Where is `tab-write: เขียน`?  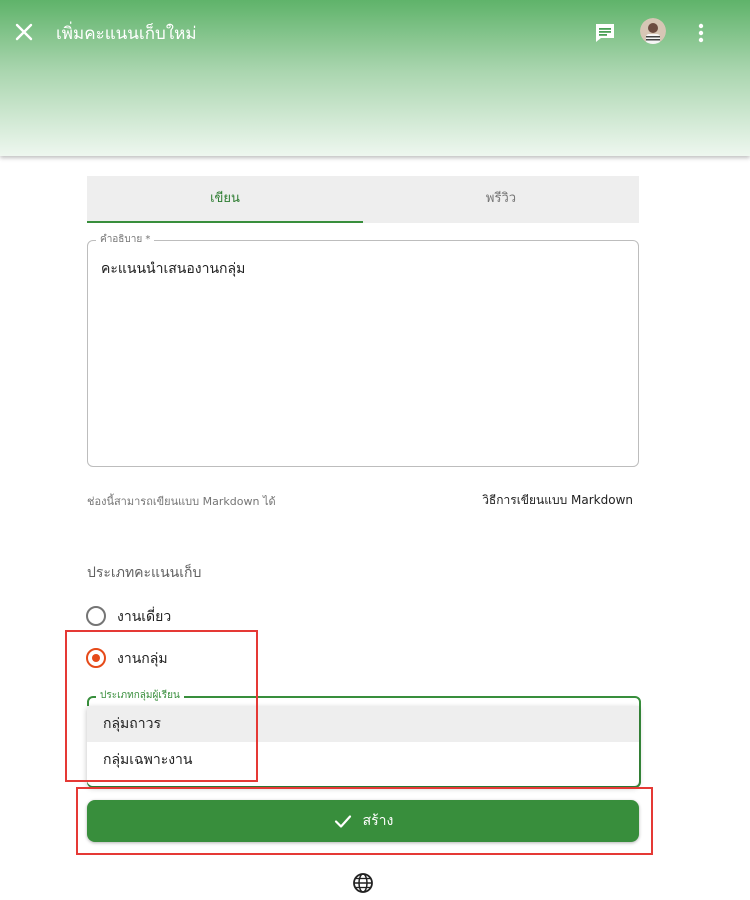
tab-write: เขียน is located at coordinates (225, 199).